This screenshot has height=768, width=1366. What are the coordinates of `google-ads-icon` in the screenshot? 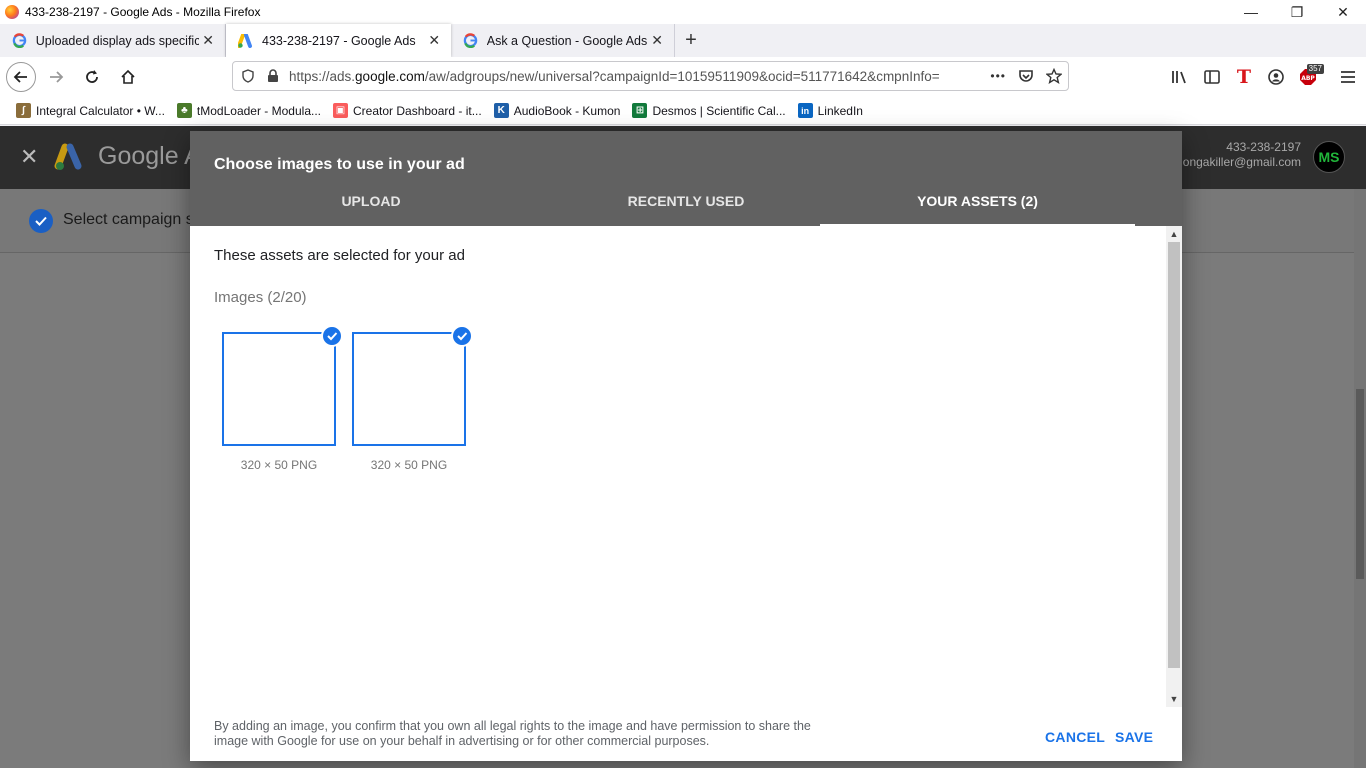 It's located at (246, 41).